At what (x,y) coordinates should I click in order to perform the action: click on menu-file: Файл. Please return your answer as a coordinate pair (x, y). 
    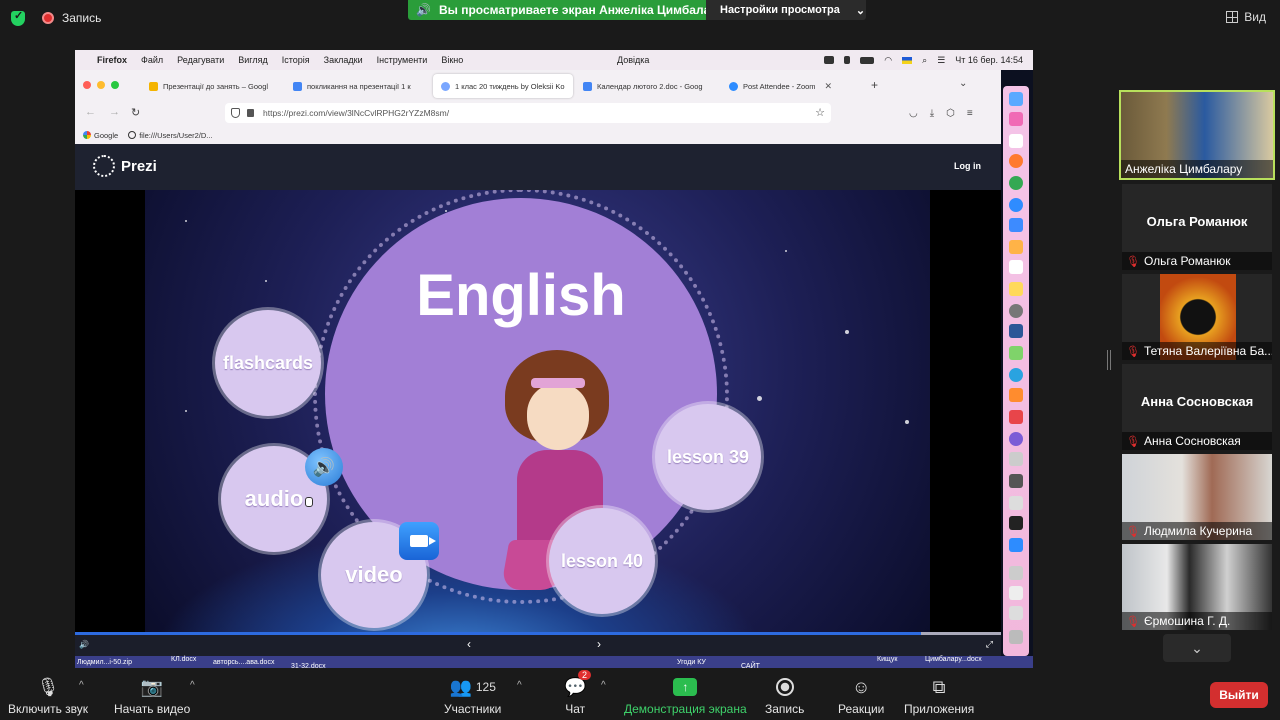
    Looking at the image, I should click on (152, 60).